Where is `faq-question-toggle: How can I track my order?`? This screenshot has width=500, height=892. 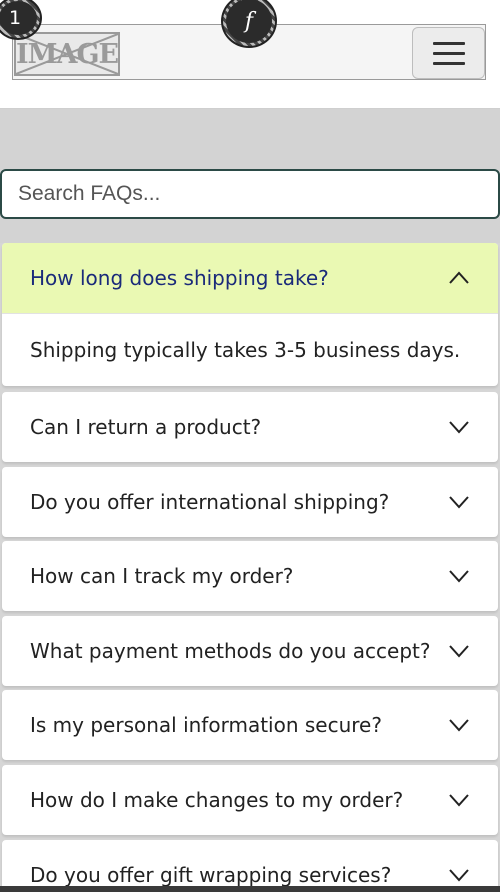 faq-question-toggle: How can I track my order? is located at coordinates (250, 576).